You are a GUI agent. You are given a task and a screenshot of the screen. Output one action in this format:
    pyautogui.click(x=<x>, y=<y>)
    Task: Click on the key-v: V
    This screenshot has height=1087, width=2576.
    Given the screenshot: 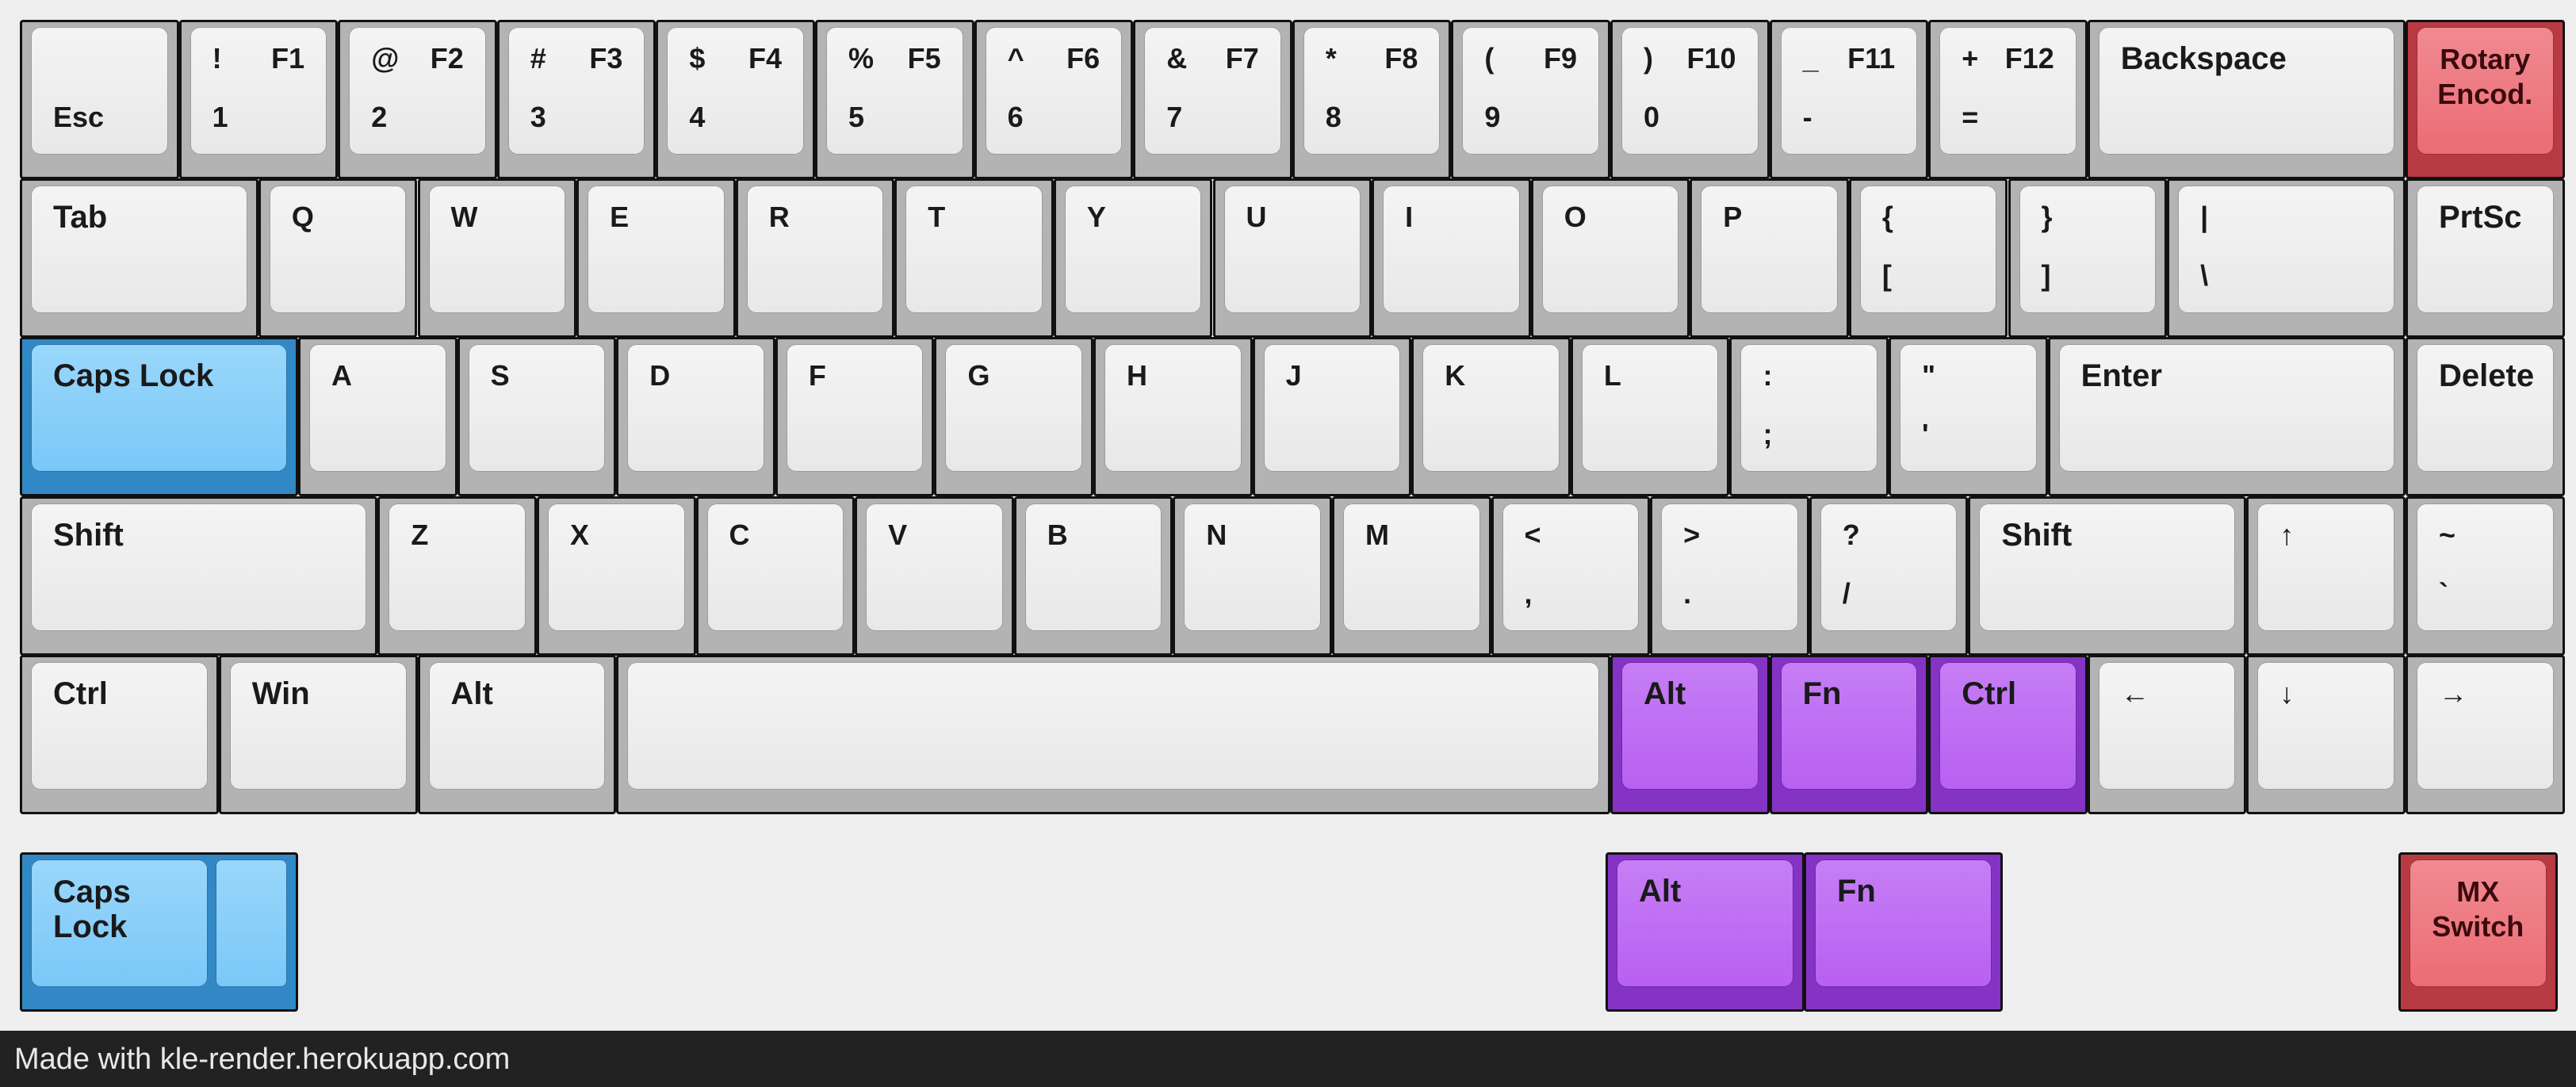 What is the action you would take?
    pyautogui.click(x=934, y=576)
    